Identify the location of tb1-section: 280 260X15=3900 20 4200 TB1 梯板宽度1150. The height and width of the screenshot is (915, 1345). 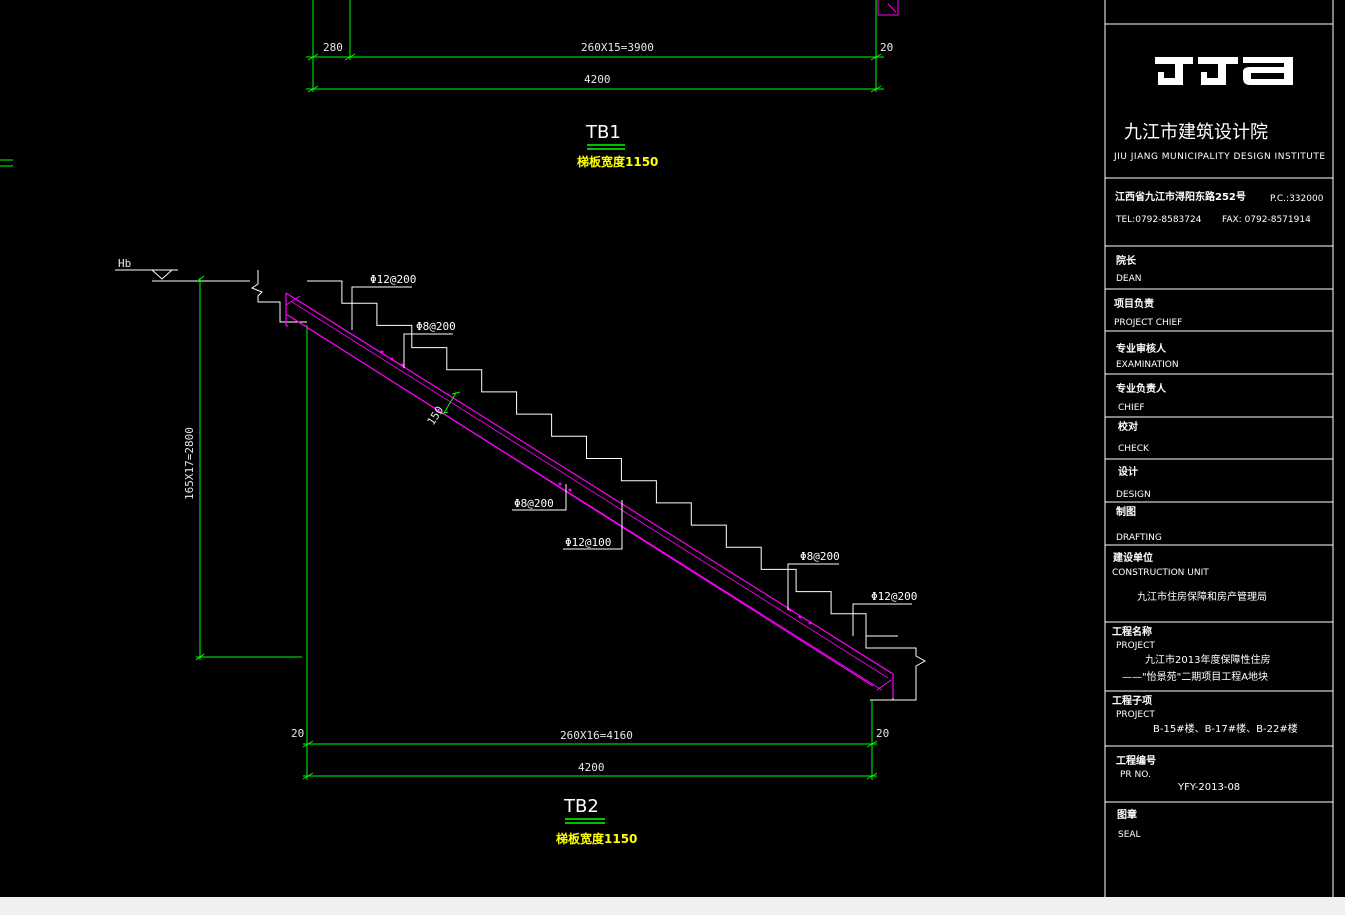
(602, 84).